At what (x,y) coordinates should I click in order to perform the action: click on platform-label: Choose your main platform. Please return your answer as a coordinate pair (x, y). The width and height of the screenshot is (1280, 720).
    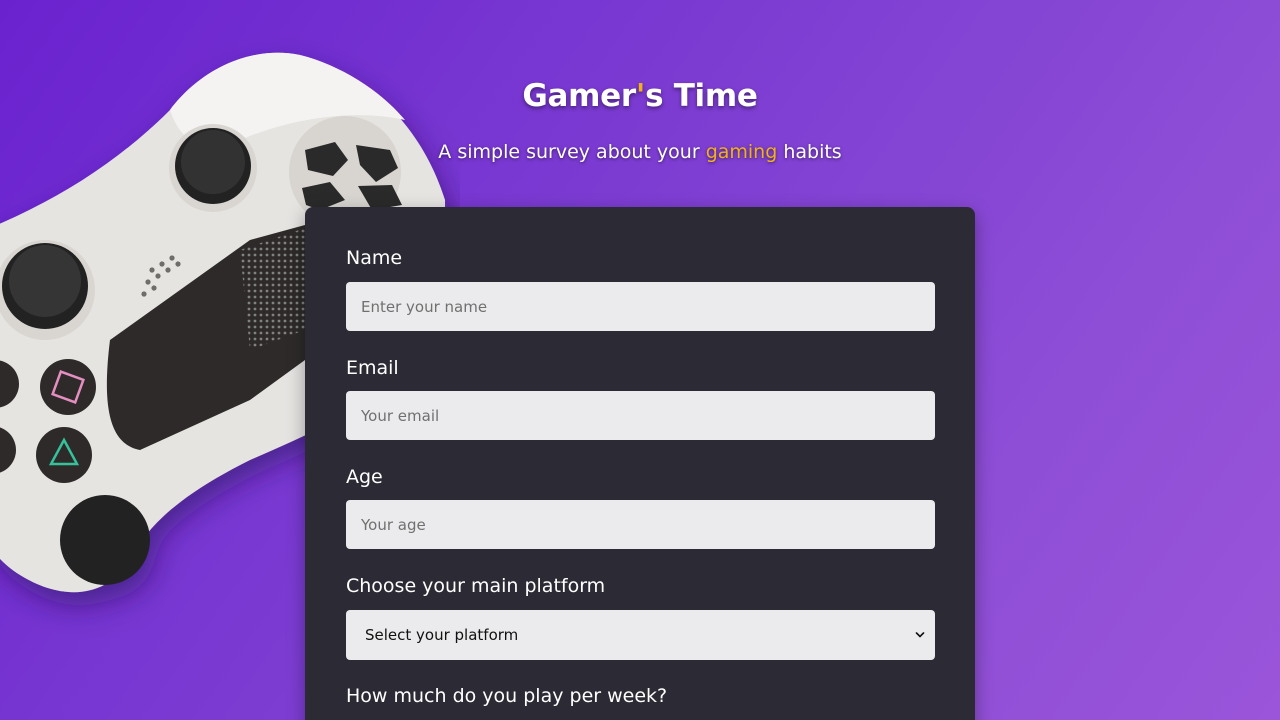
    Looking at the image, I should click on (476, 586).